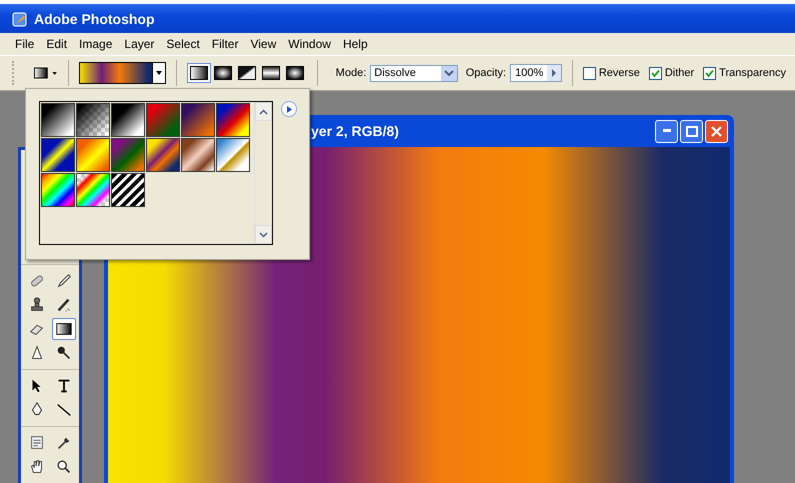 This screenshot has width=795, height=483. Describe the element at coordinates (414, 73) in the screenshot. I see `mode-select: Dissolve` at that location.